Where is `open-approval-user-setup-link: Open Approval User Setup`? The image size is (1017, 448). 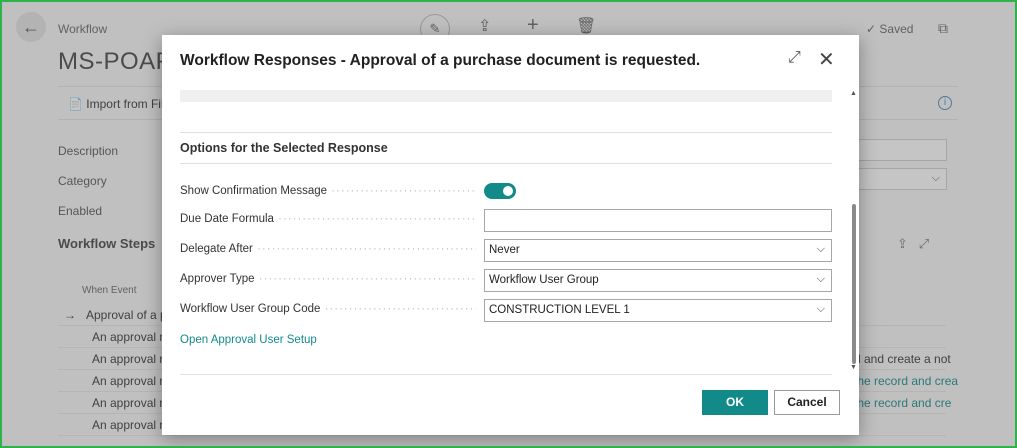 open-approval-user-setup-link: Open Approval User Setup is located at coordinates (248, 340).